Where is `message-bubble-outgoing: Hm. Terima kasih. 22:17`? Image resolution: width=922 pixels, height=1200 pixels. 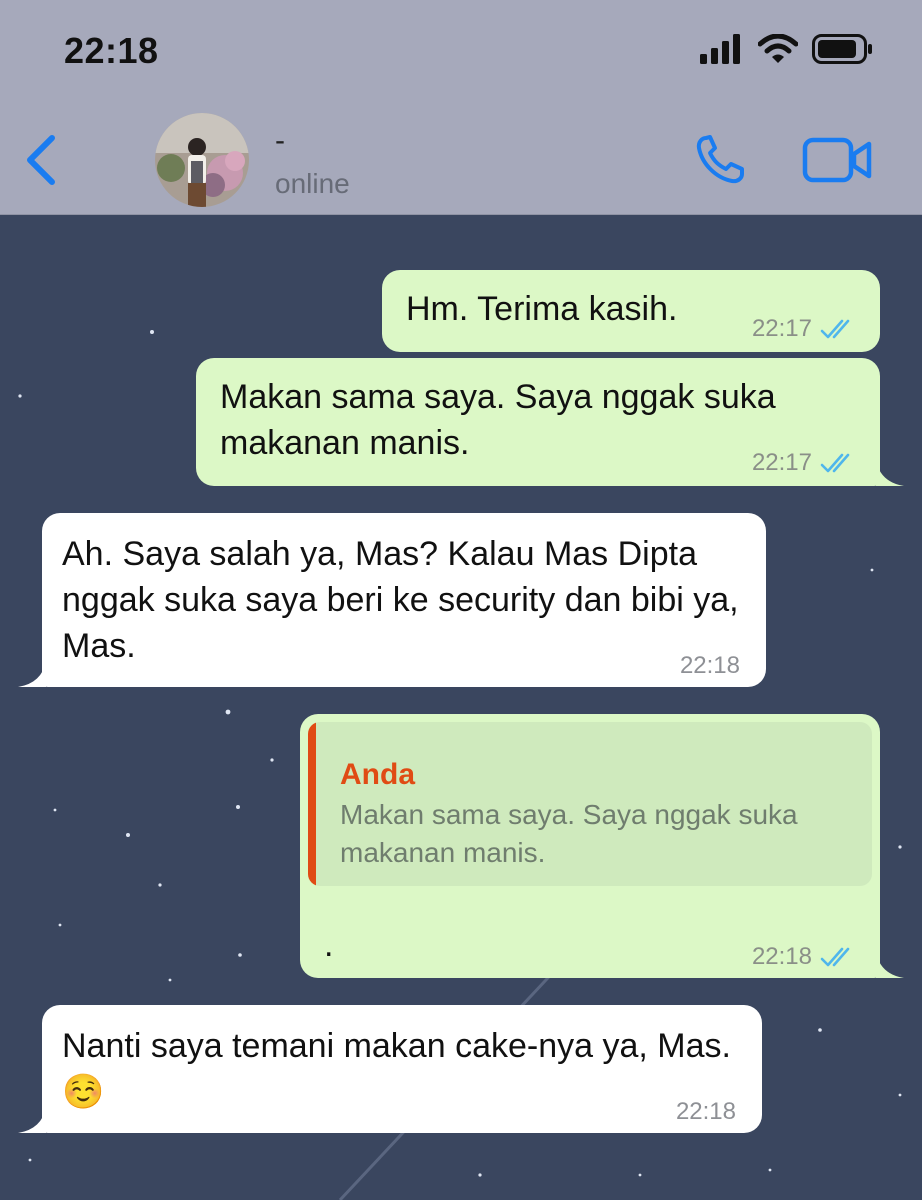 message-bubble-outgoing: Hm. Terima kasih. 22:17 is located at coordinates (631, 311).